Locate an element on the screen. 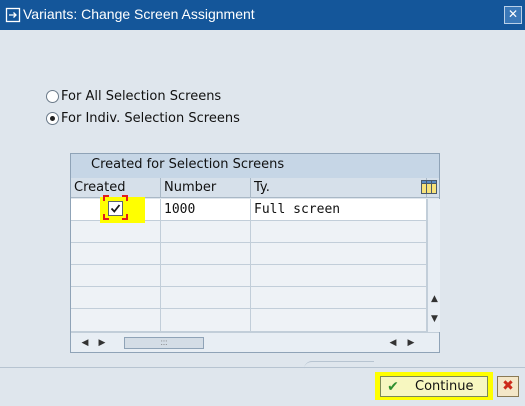  column-settings-icon is located at coordinates (429, 187).